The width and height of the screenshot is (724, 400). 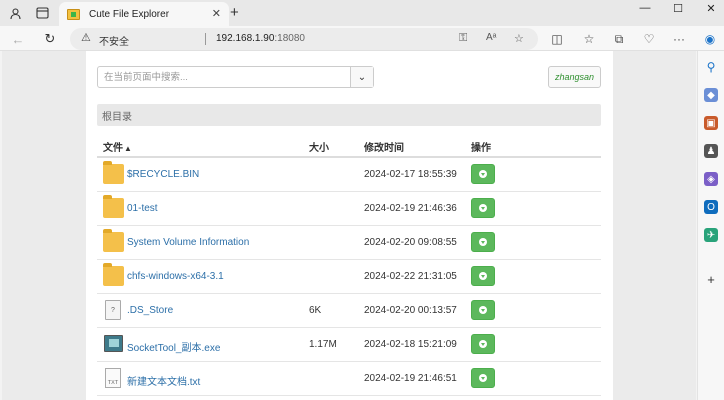 I want to click on sort-asc-icon: ▲, so click(x=128, y=148).